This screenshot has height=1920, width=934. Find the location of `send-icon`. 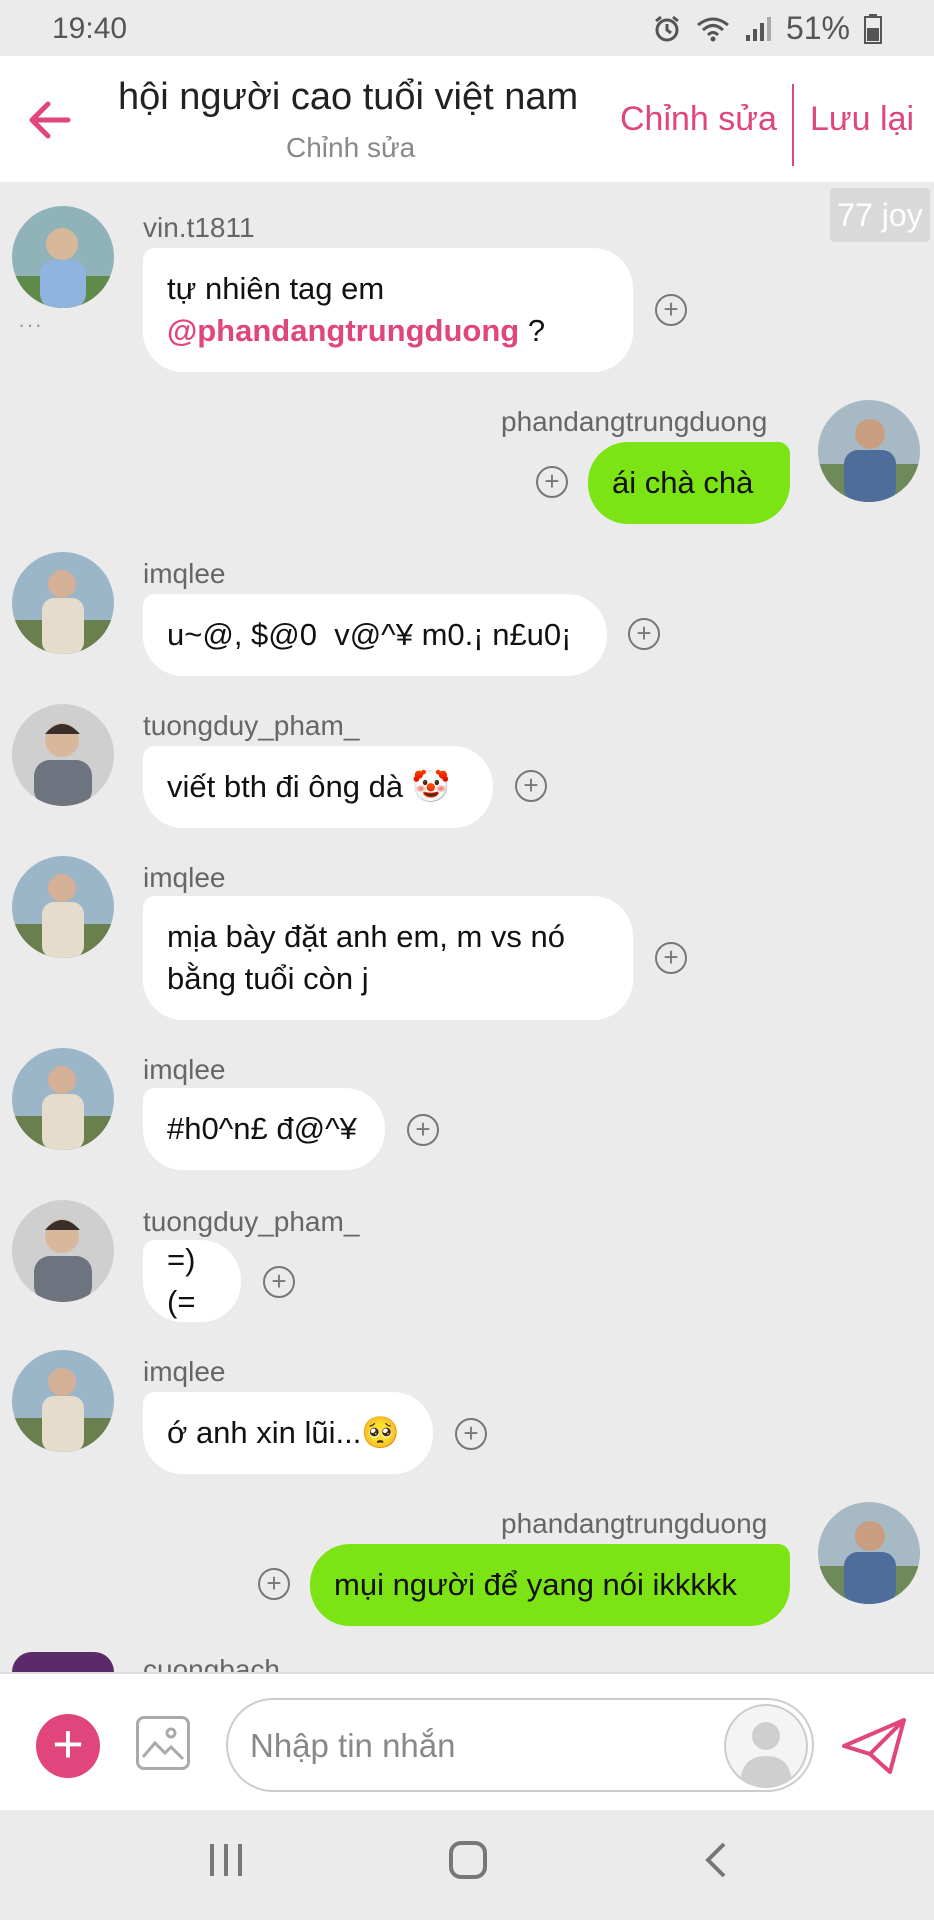

send-icon is located at coordinates (874, 1746).